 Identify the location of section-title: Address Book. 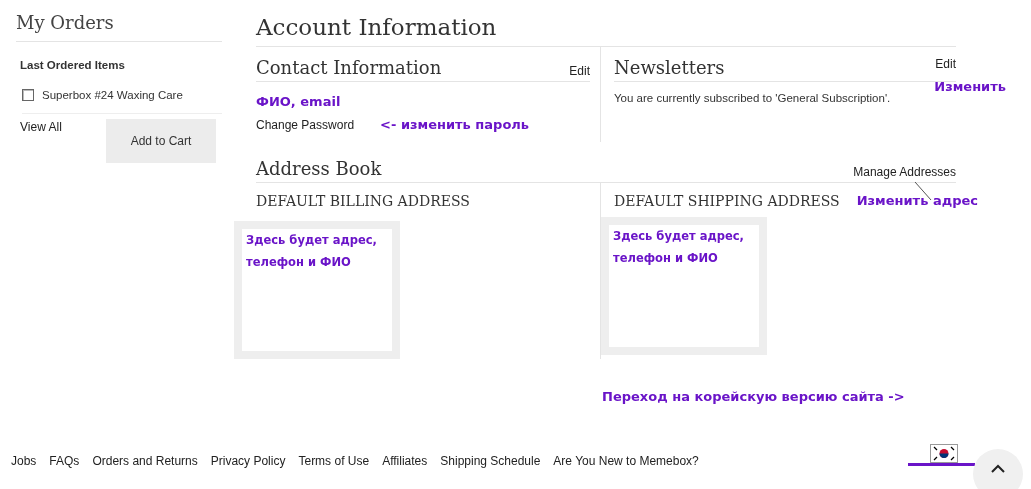
(319, 168).